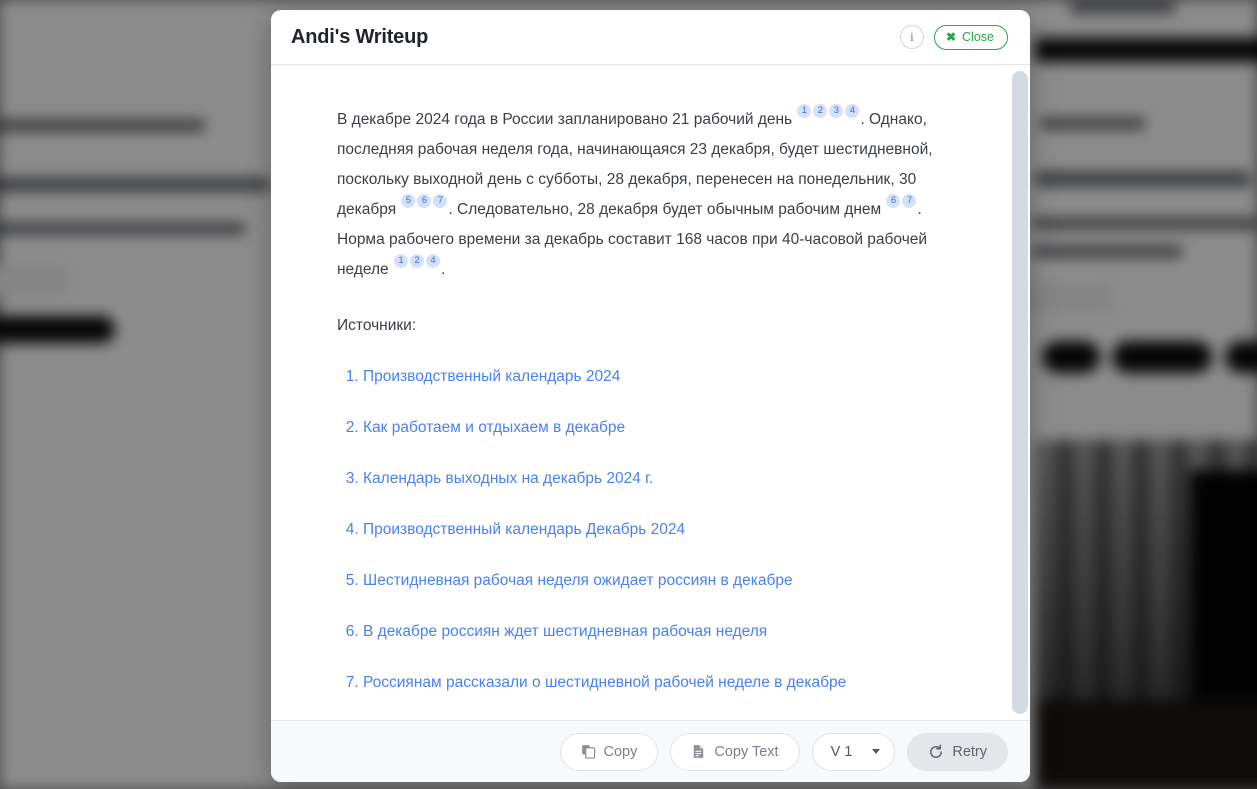  I want to click on copy-button-label: Copy, so click(620, 751).